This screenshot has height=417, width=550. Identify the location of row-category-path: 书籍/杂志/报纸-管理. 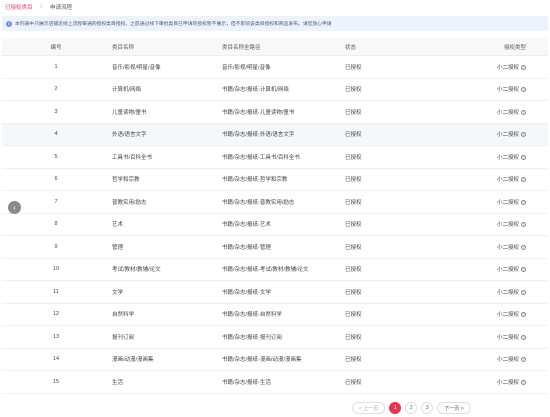
(246, 247).